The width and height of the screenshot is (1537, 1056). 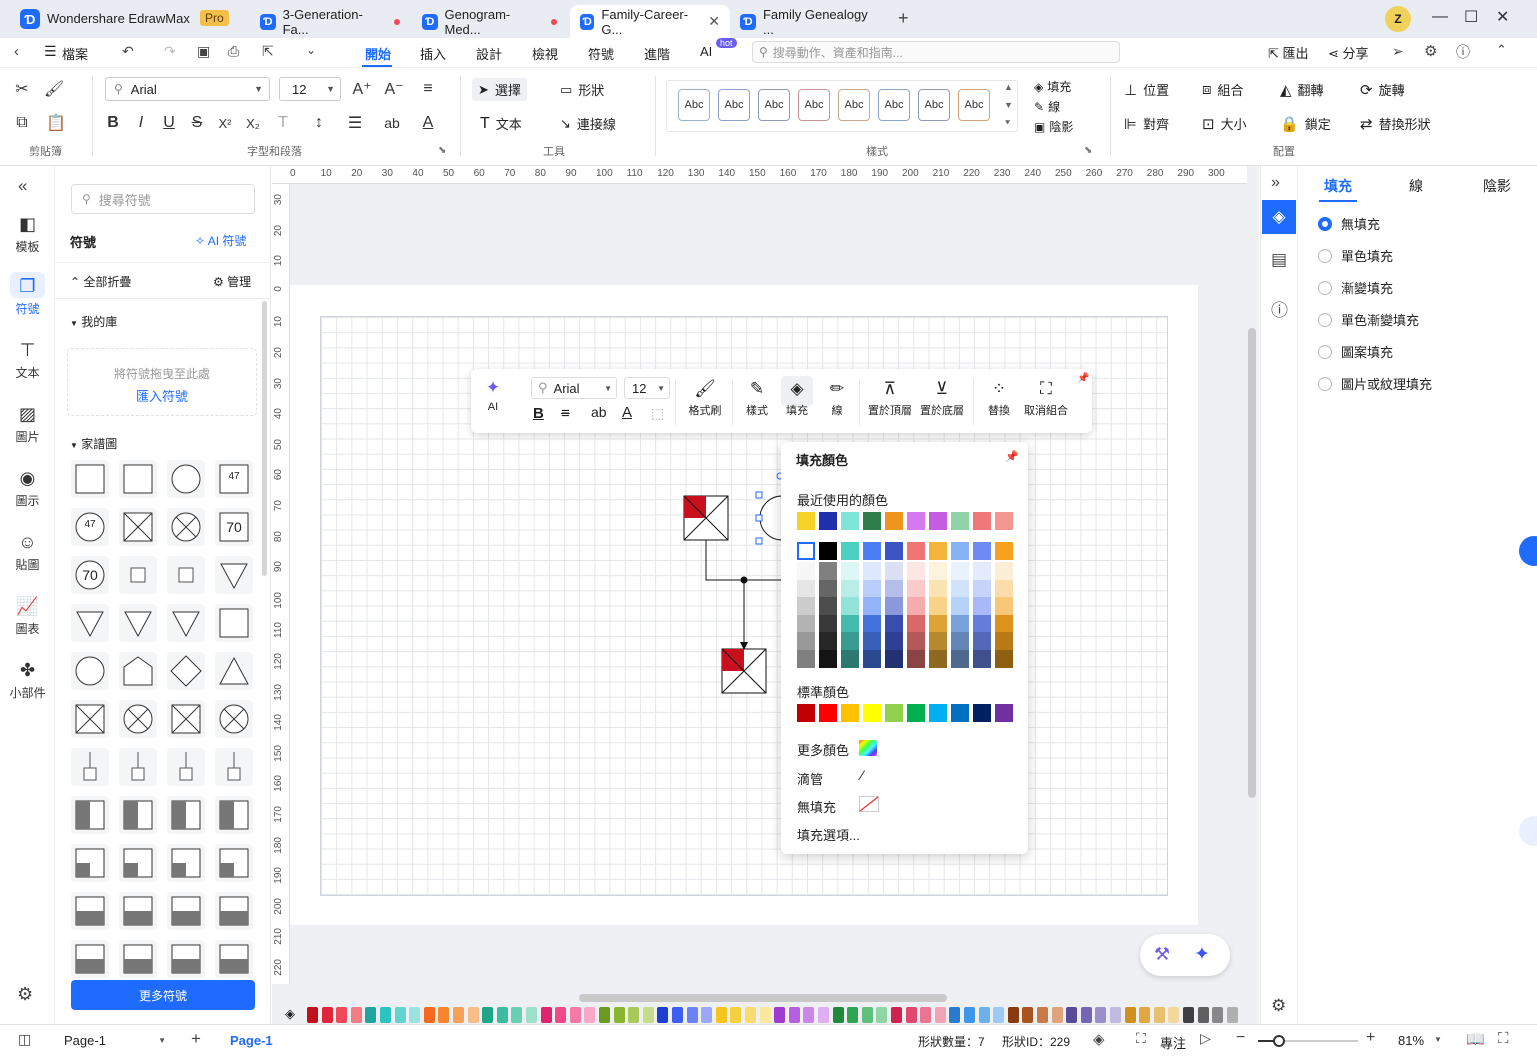 I want to click on cut-icon: ✂, so click(x=22, y=89).